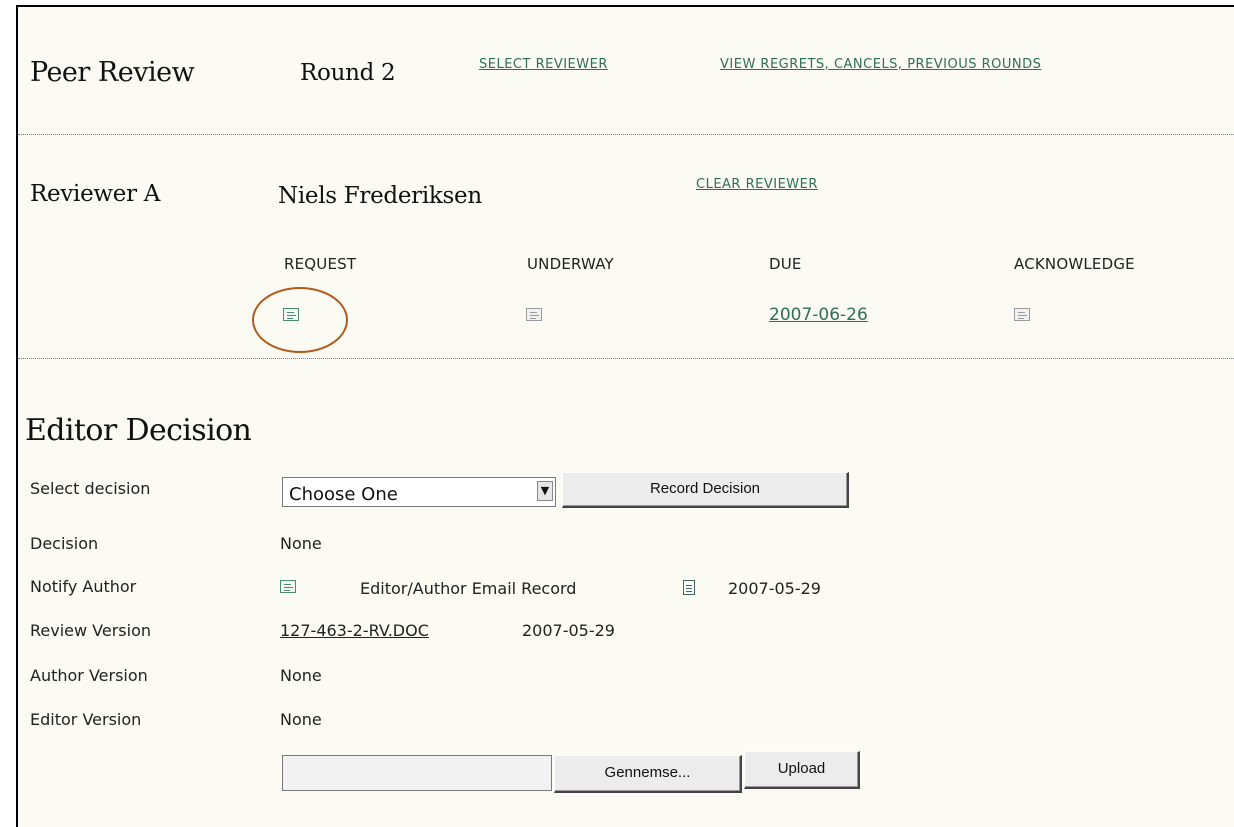 This screenshot has height=827, width=1234. Describe the element at coordinates (300, 320) in the screenshot. I see `highlight-circle` at that location.